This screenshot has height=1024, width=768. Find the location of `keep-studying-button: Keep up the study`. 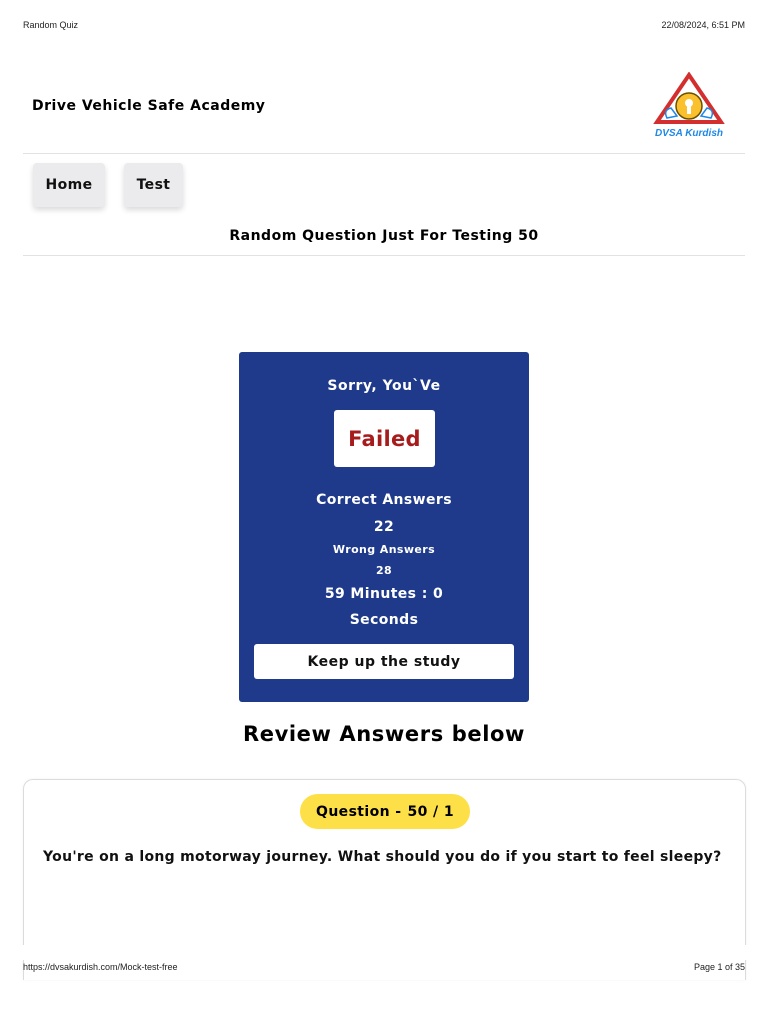

keep-studying-button: Keep up the study is located at coordinates (384, 661).